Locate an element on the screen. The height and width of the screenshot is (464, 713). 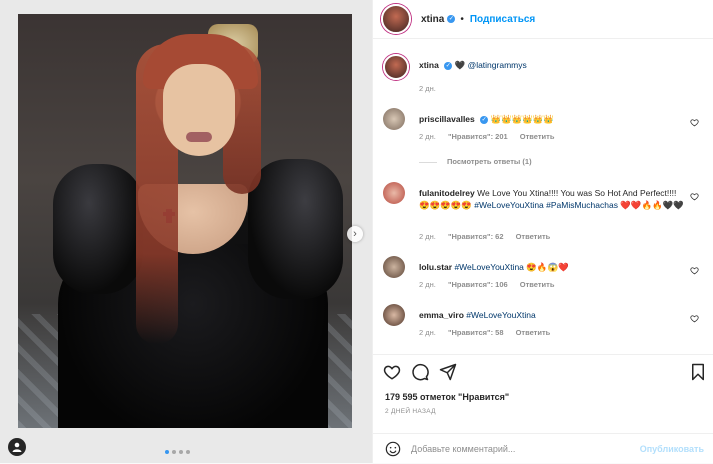
share-icon is located at coordinates (448, 372).